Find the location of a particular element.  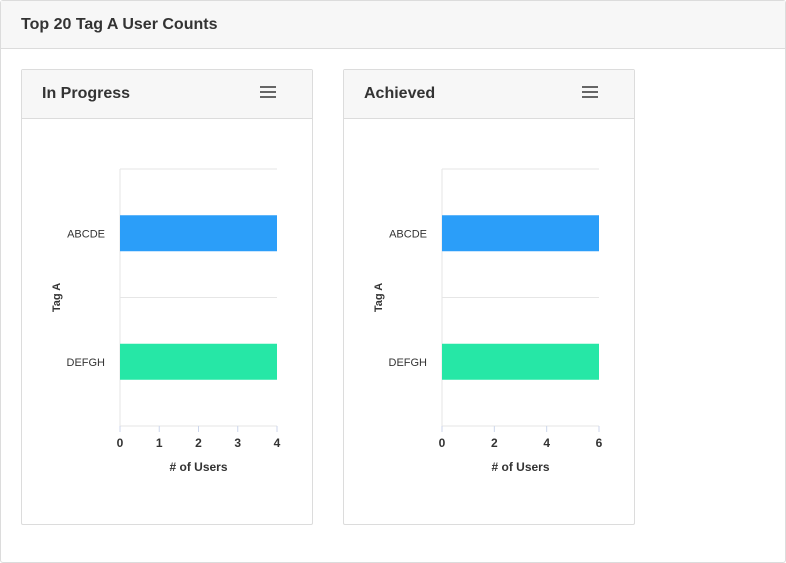

x-tick-label: 6 is located at coordinates (599, 443).